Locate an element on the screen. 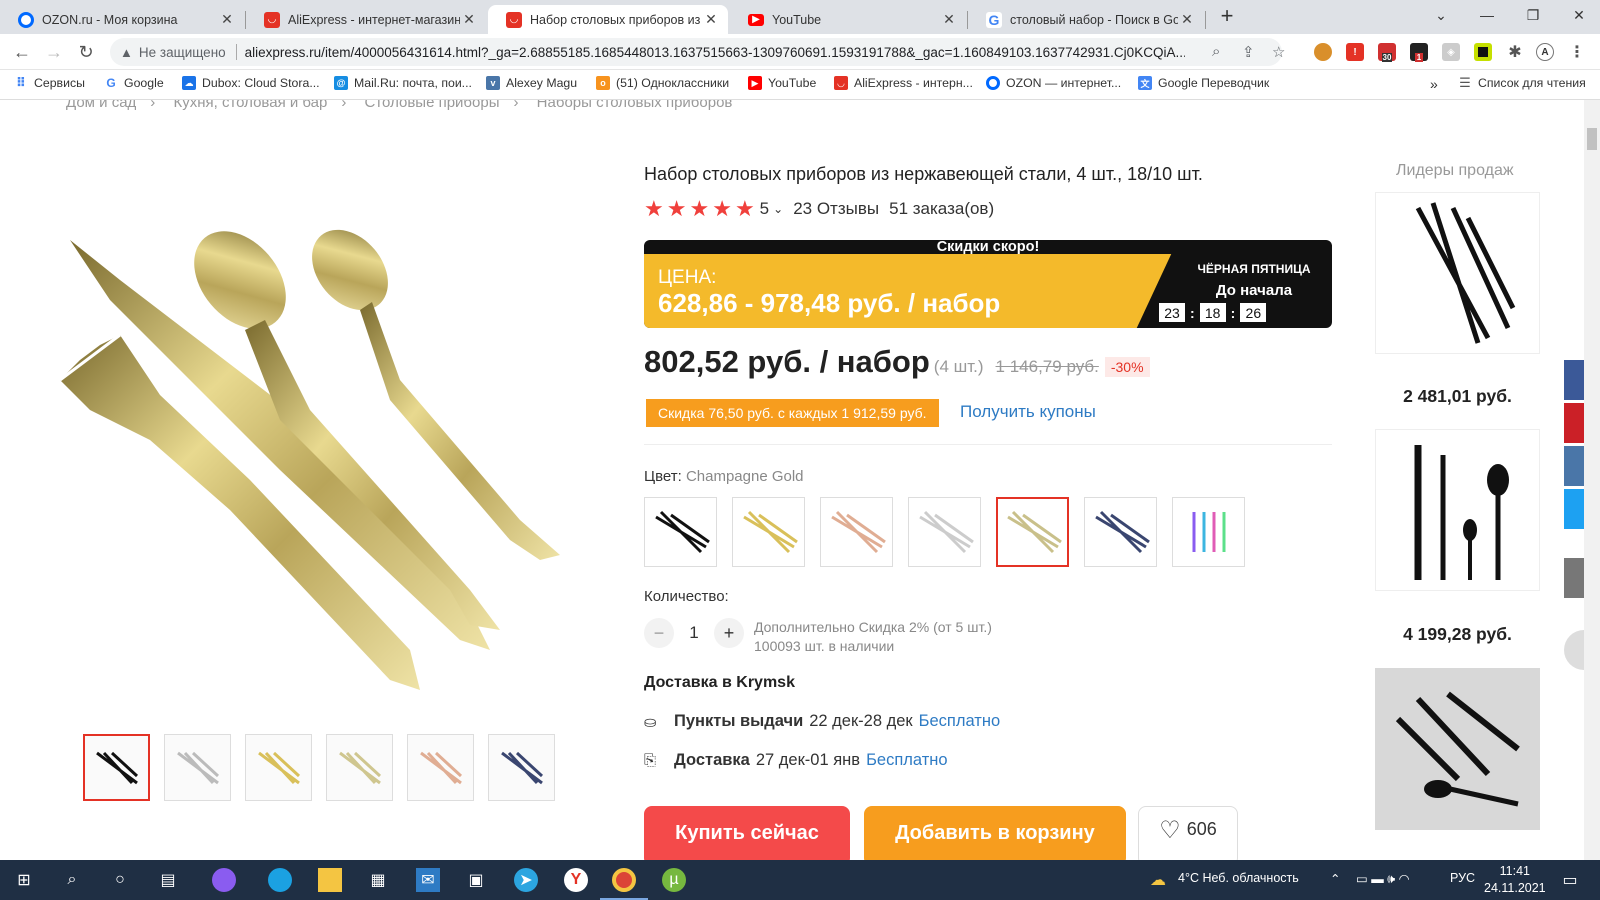 The height and width of the screenshot is (900, 1600). notifications-icon: ▭ is located at coordinates (1570, 880).